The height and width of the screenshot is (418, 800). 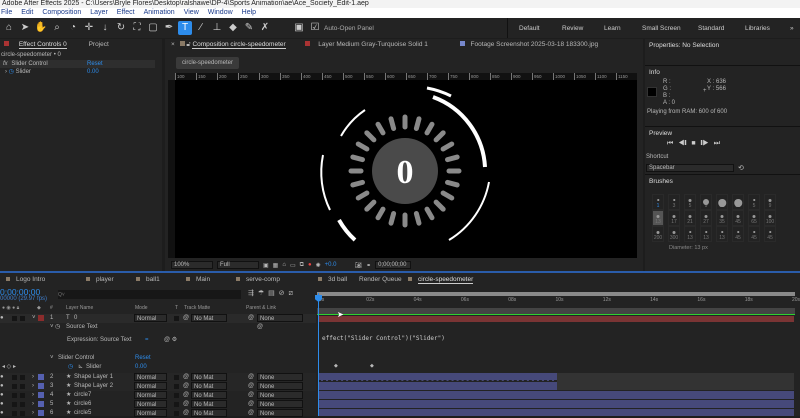 What do you see at coordinates (380, 280) in the screenshot?
I see `timeline-tab: Render Queue` at bounding box center [380, 280].